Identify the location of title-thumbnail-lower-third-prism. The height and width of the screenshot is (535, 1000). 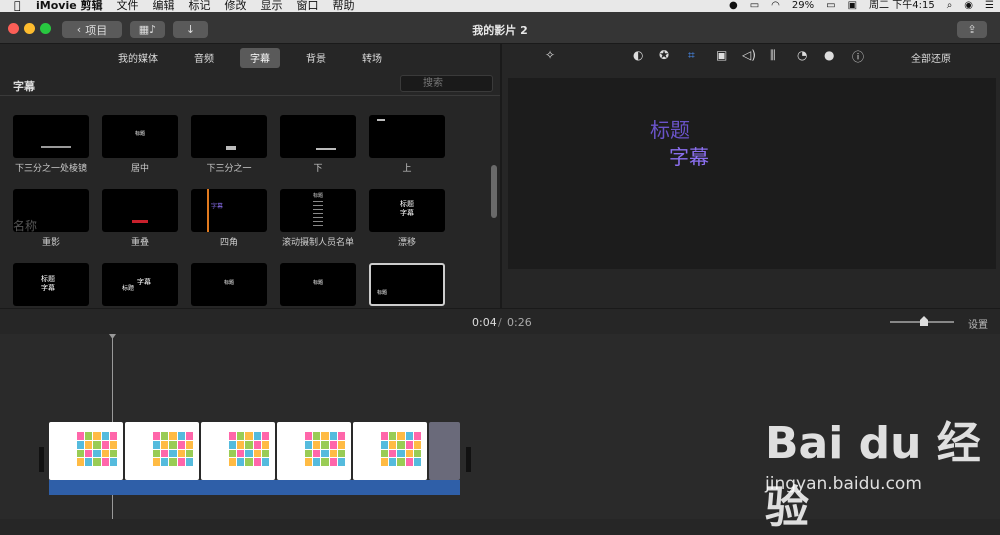
(51, 136).